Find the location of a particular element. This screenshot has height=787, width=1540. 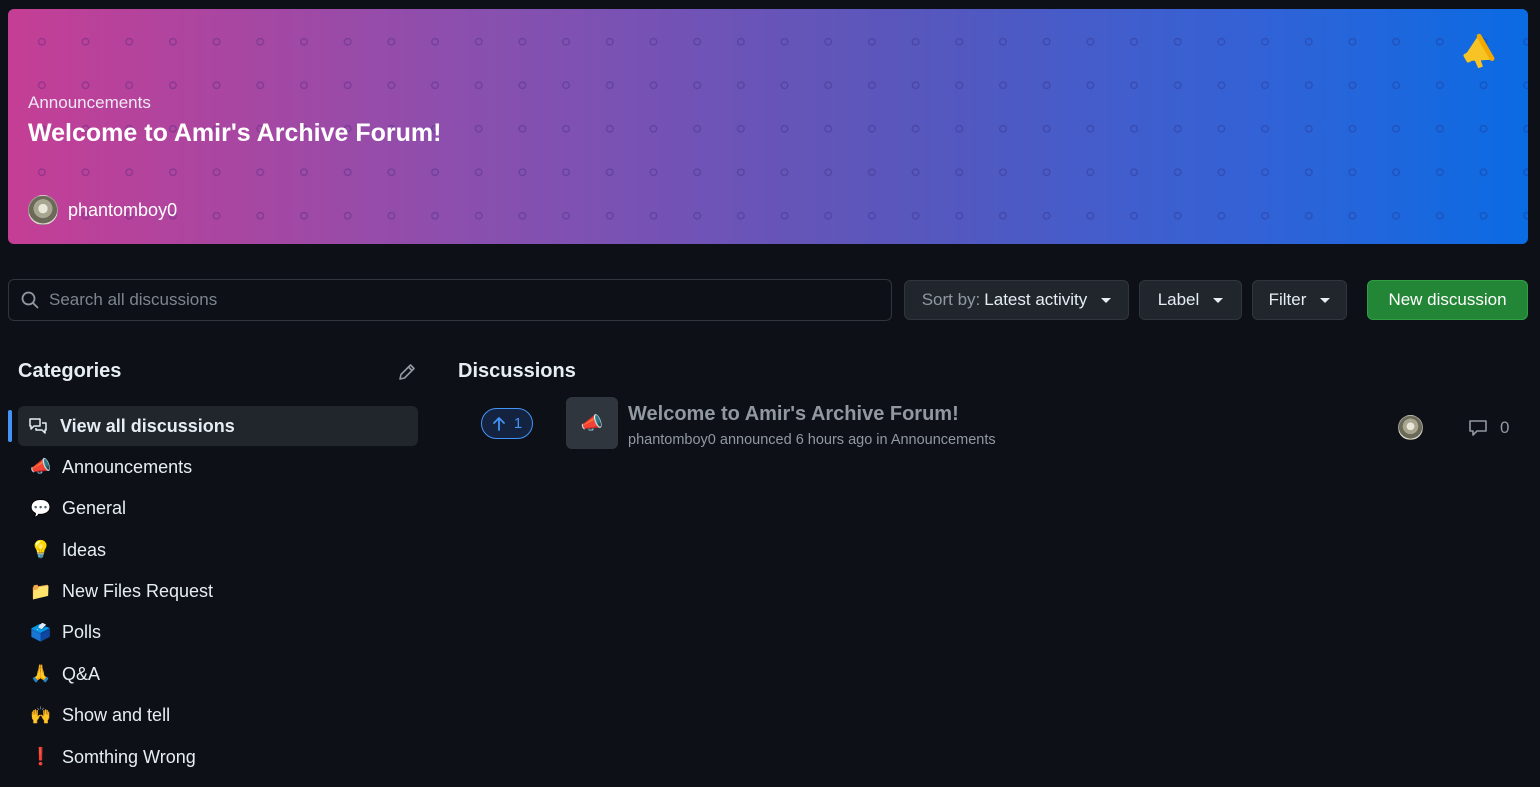

search-box is located at coordinates (450, 300).